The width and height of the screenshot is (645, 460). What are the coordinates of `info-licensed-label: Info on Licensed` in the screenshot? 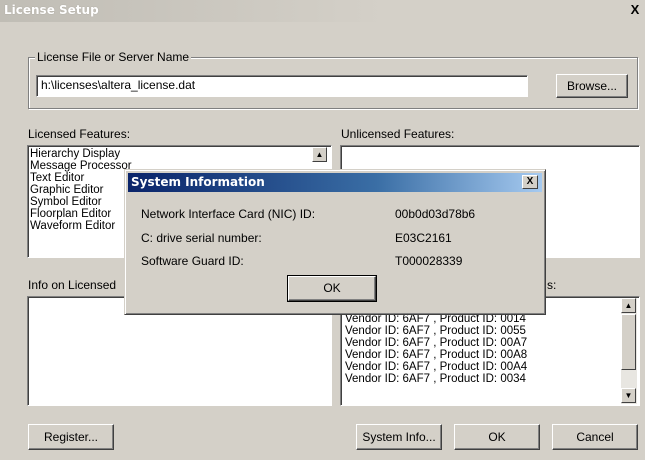 It's located at (72, 285).